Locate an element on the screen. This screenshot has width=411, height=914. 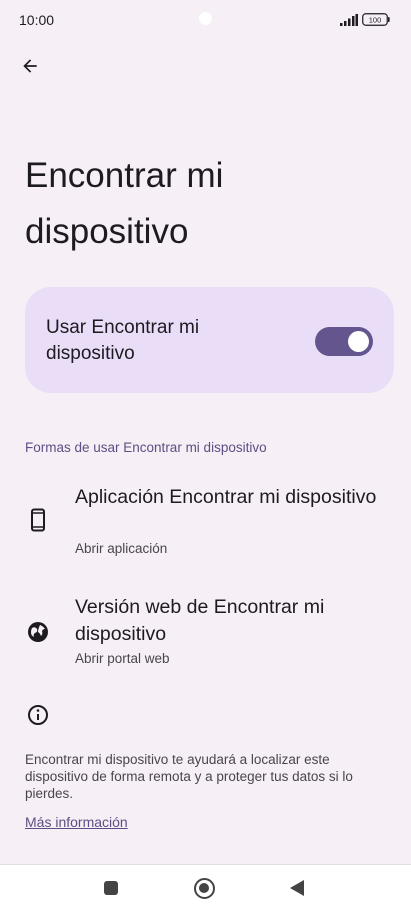
find-my-device-toggle is located at coordinates (344, 341).